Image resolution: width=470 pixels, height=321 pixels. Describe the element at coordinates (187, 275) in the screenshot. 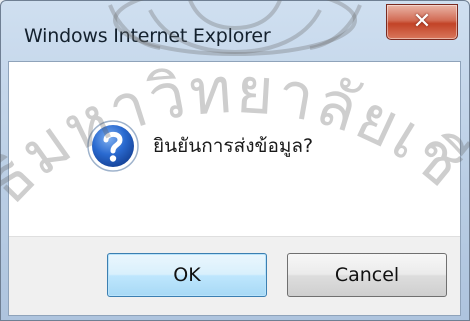

I see `ok-button: OK` at that location.